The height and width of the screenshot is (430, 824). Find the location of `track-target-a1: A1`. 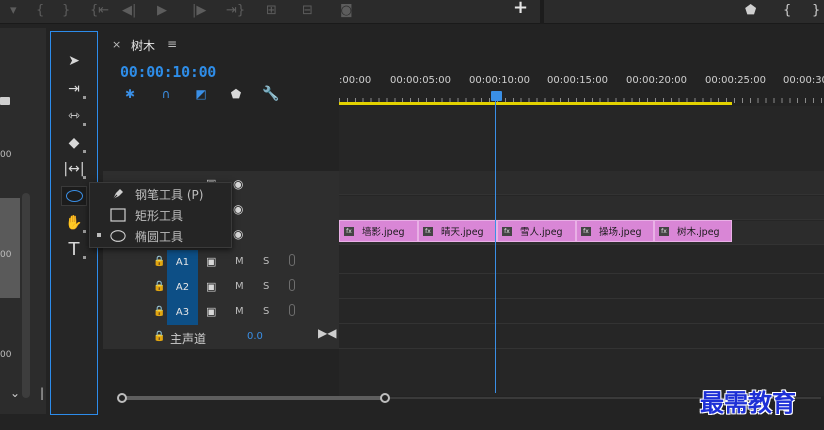

track-target-a1: A1 is located at coordinates (182, 262).